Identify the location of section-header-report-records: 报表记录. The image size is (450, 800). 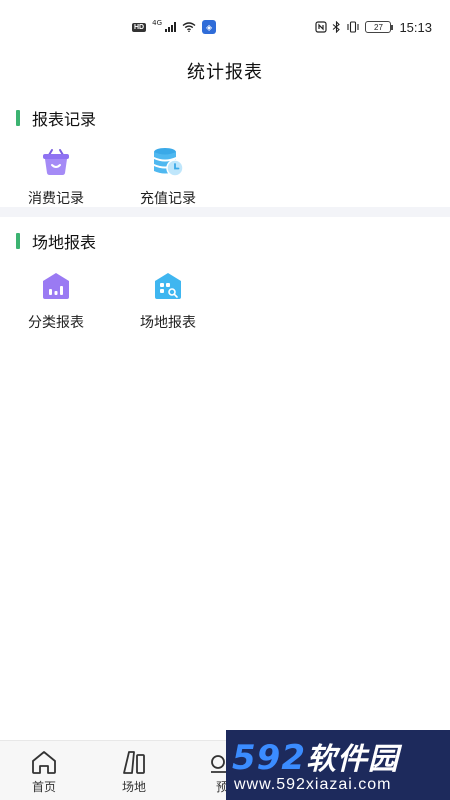
(56, 118).